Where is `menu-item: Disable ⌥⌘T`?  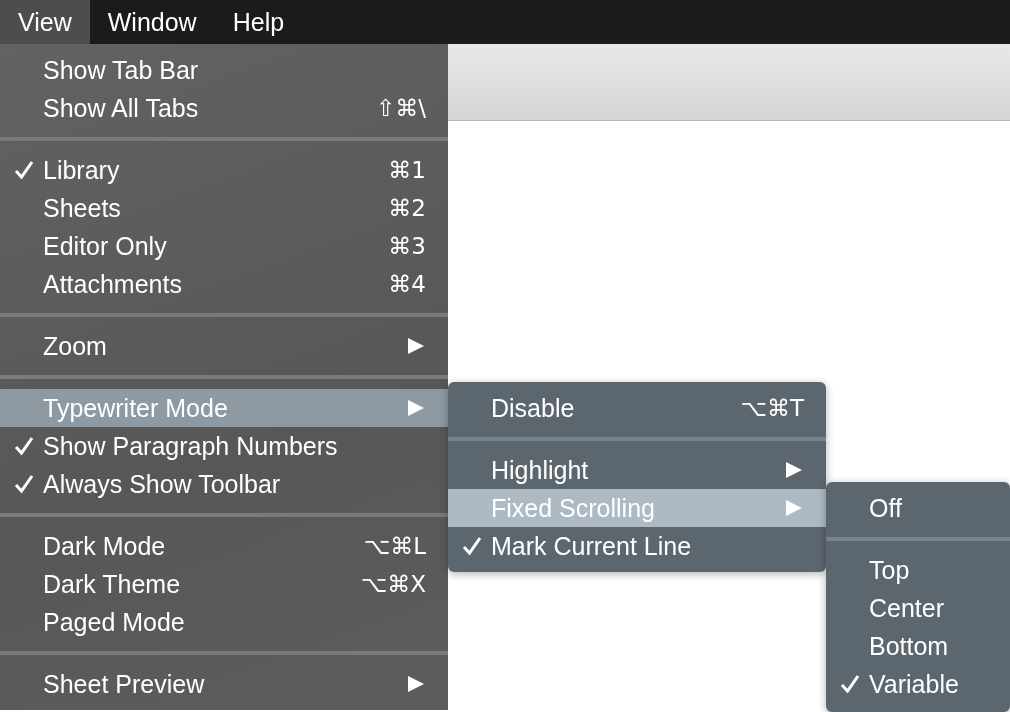 menu-item: Disable ⌥⌘T is located at coordinates (637, 408).